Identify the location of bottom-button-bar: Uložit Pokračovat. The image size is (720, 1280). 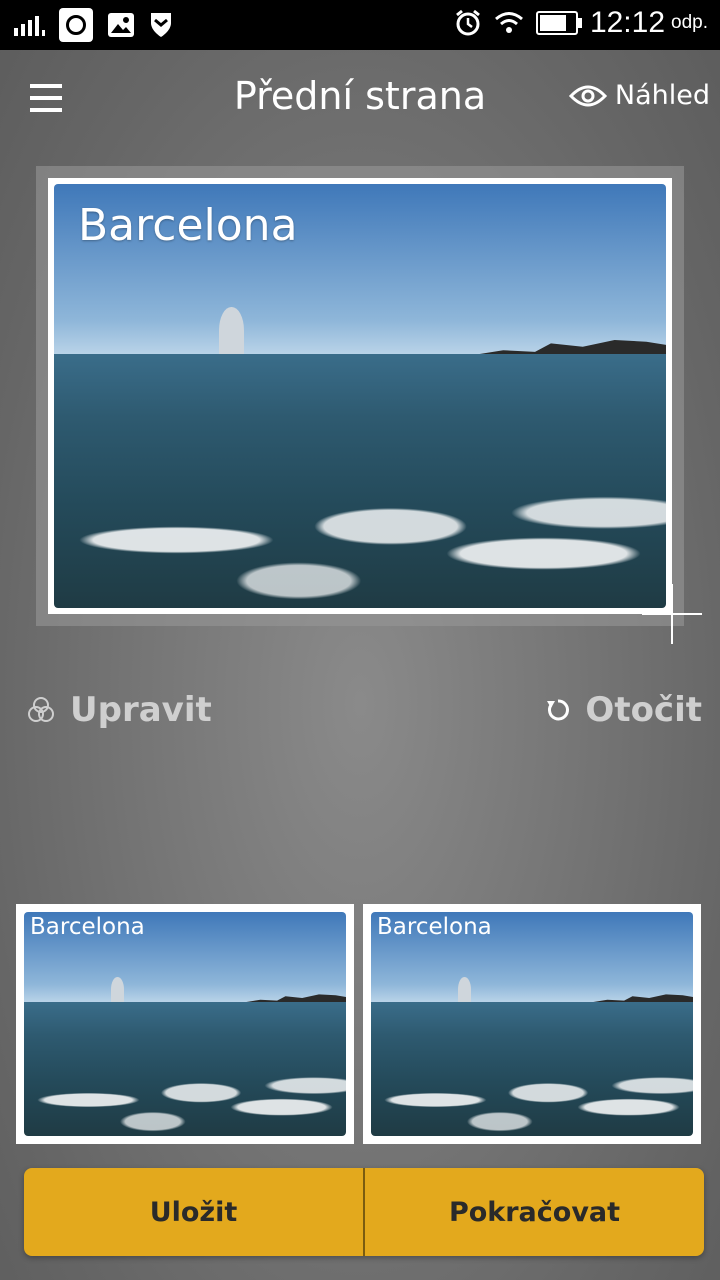
(364, 1212).